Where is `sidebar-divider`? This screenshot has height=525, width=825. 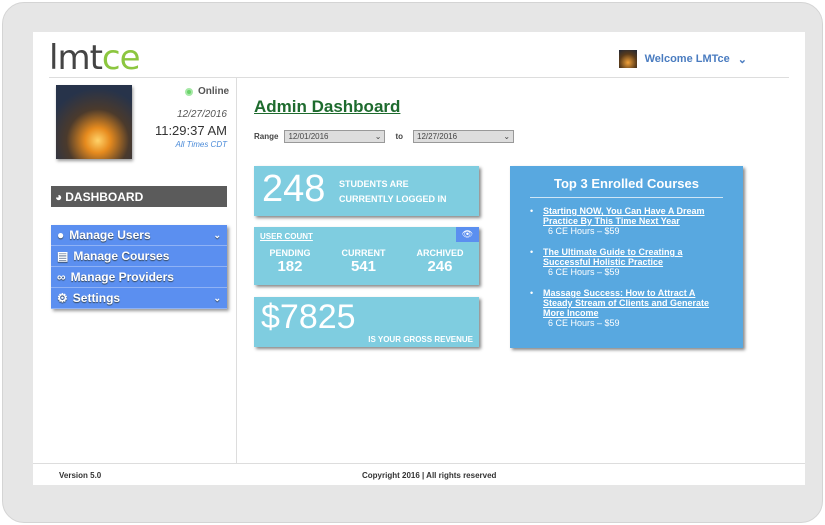 sidebar-divider is located at coordinates (236, 270).